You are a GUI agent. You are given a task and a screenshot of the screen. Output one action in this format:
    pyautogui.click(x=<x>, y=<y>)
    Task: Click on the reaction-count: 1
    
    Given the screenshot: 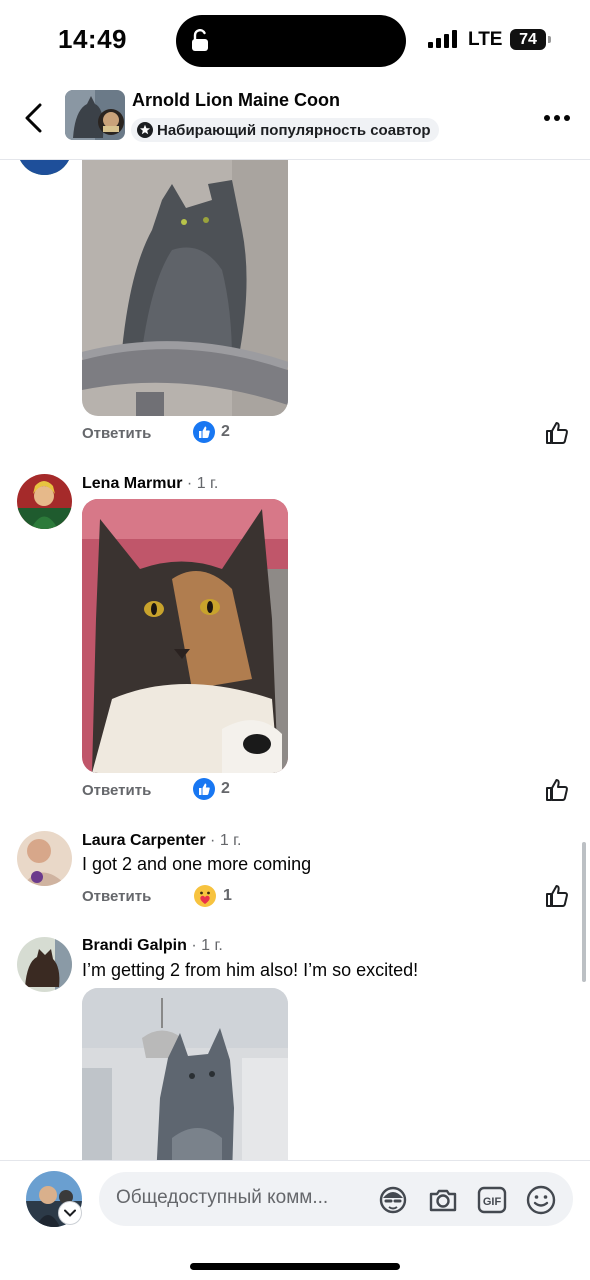 What is the action you would take?
    pyautogui.click(x=227, y=895)
    